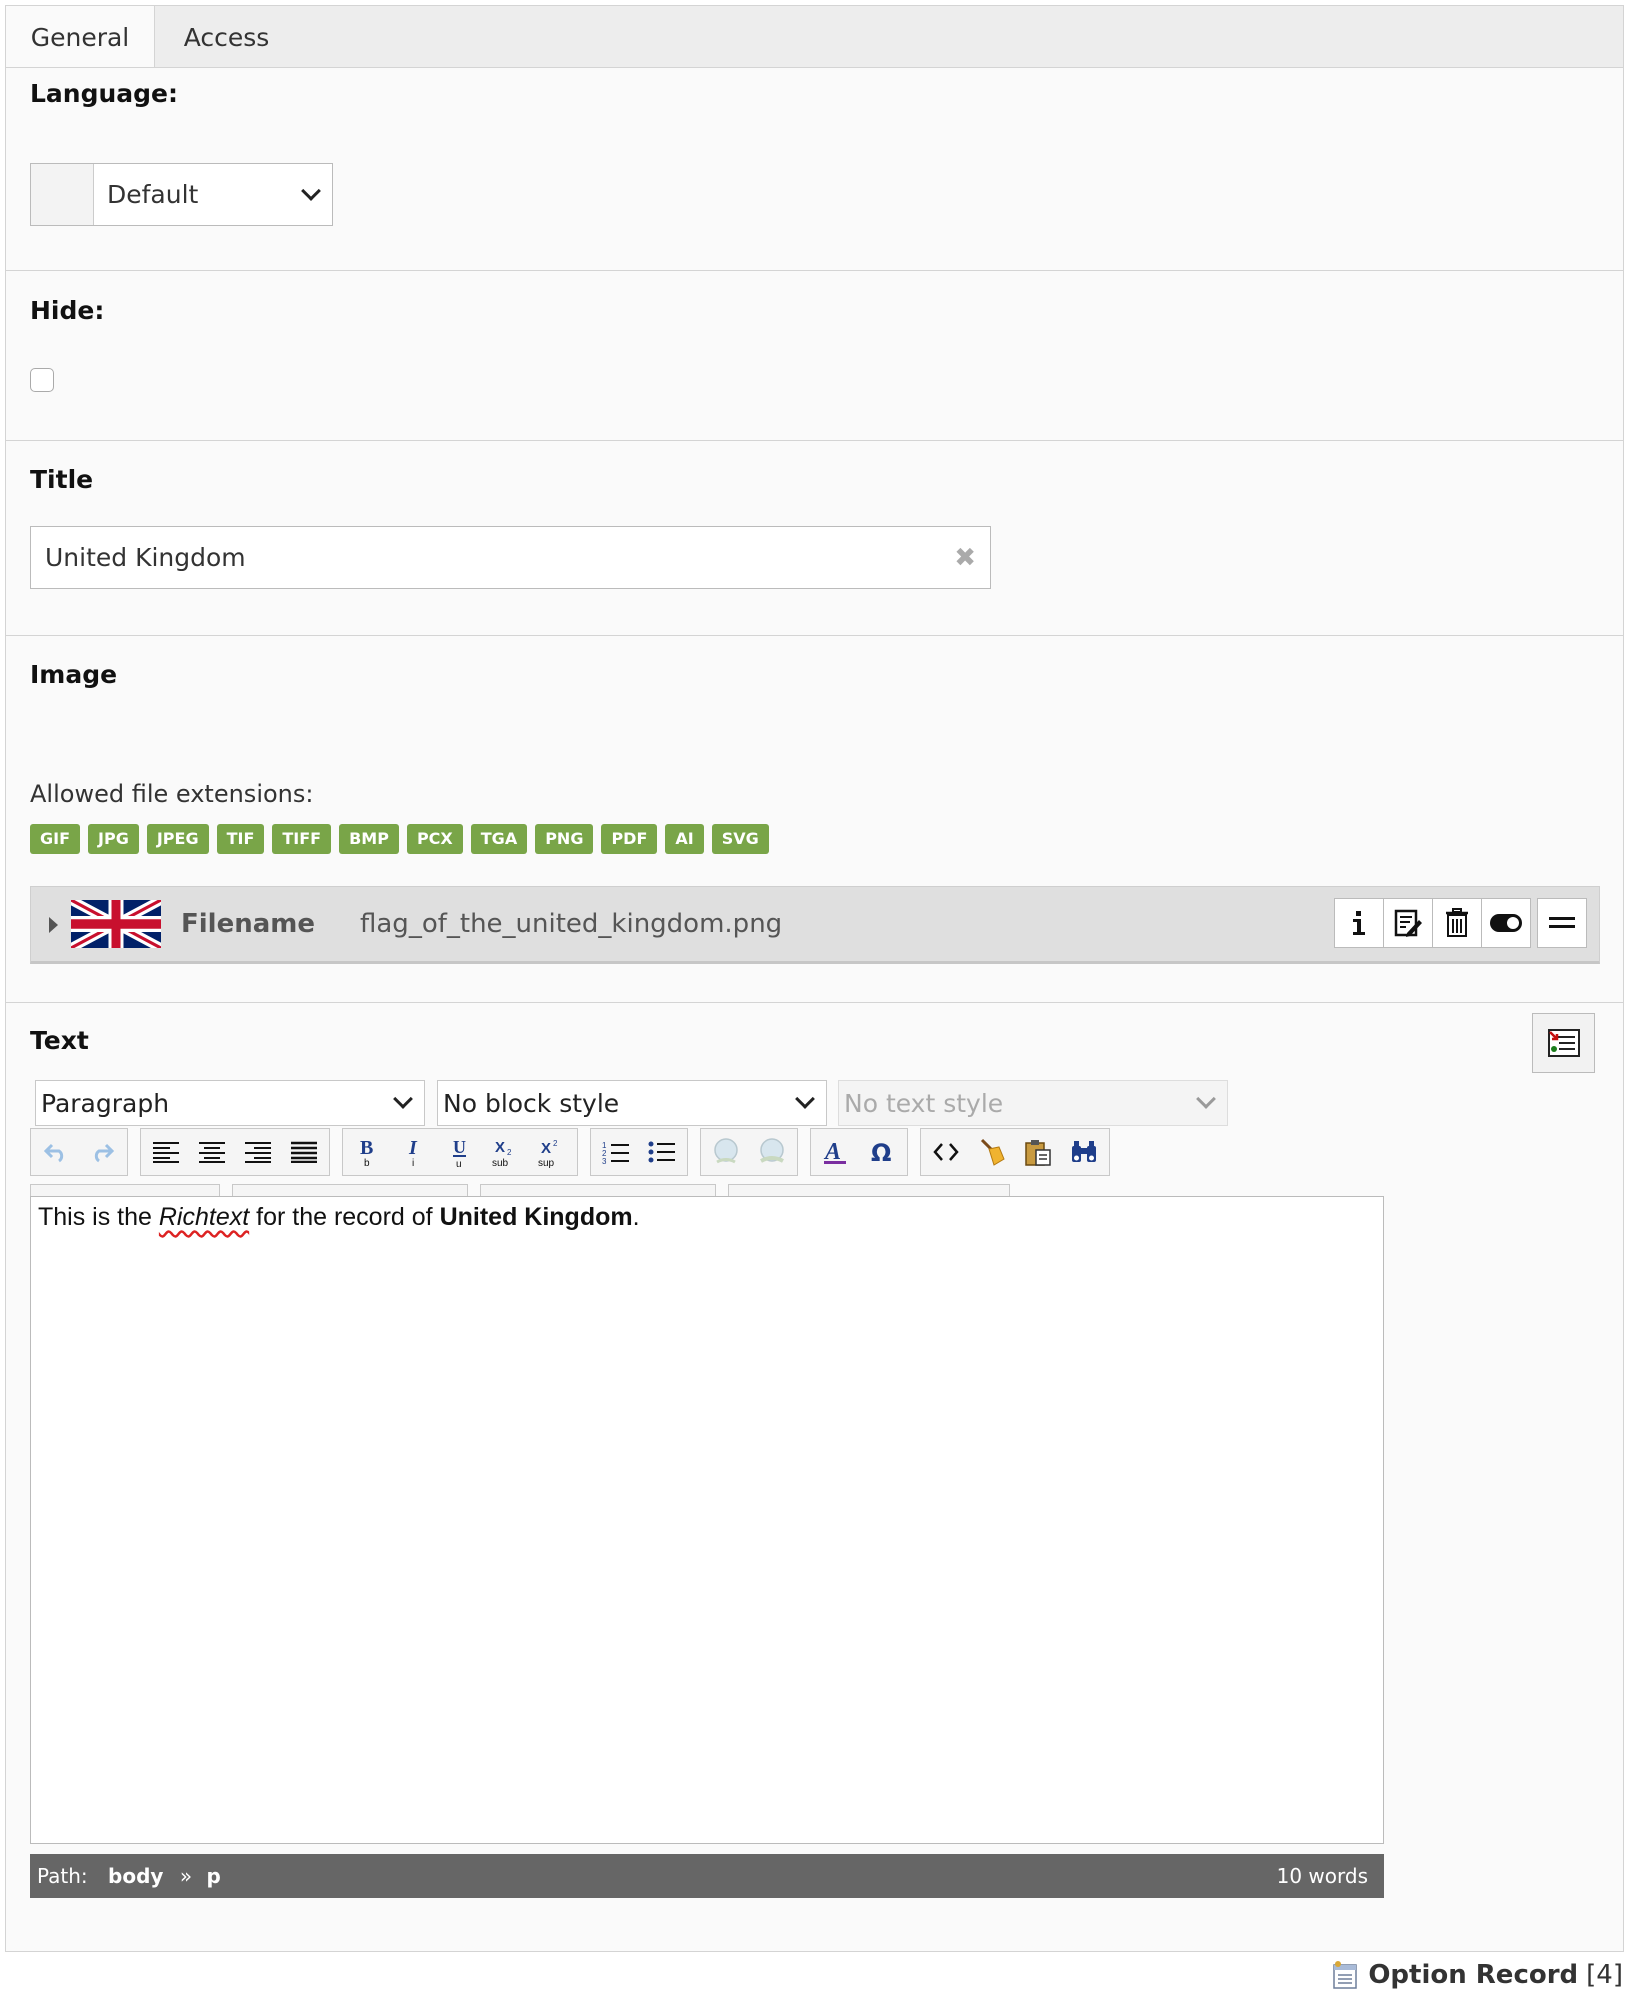 Image resolution: width=1631 pixels, height=2007 pixels. I want to click on fullscreen-button, so click(1563, 1043).